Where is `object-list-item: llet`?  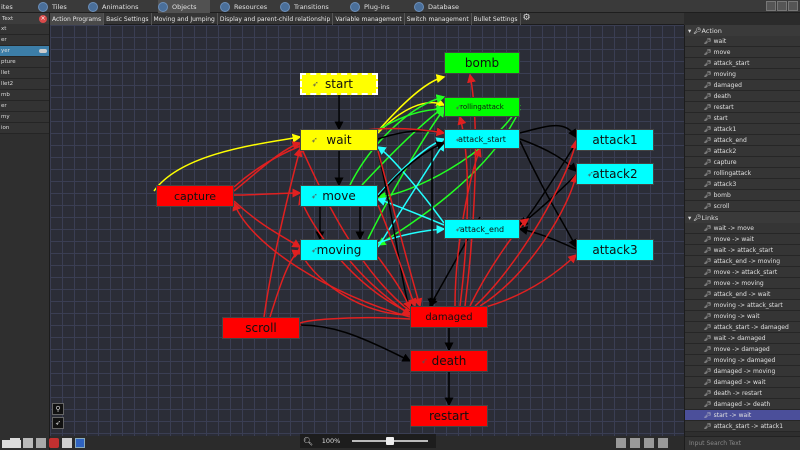 object-list-item: llet is located at coordinates (24, 73).